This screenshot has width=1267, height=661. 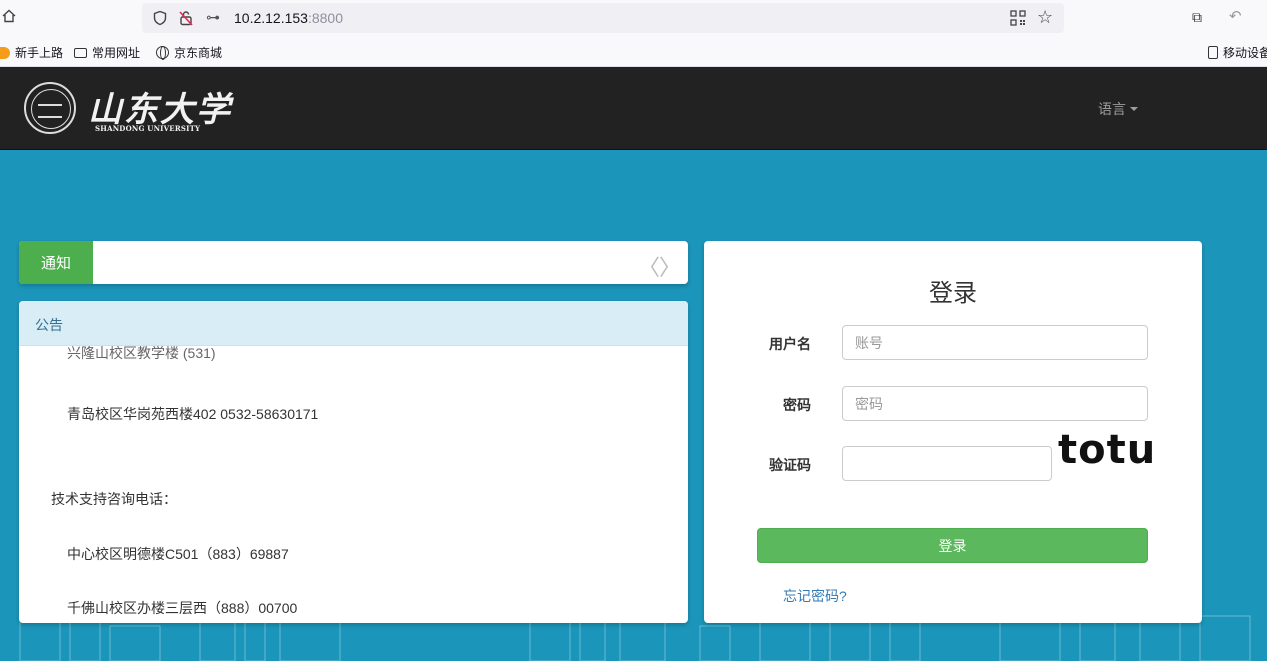 What do you see at coordinates (952, 545) in the screenshot?
I see `login-button: 登录` at bounding box center [952, 545].